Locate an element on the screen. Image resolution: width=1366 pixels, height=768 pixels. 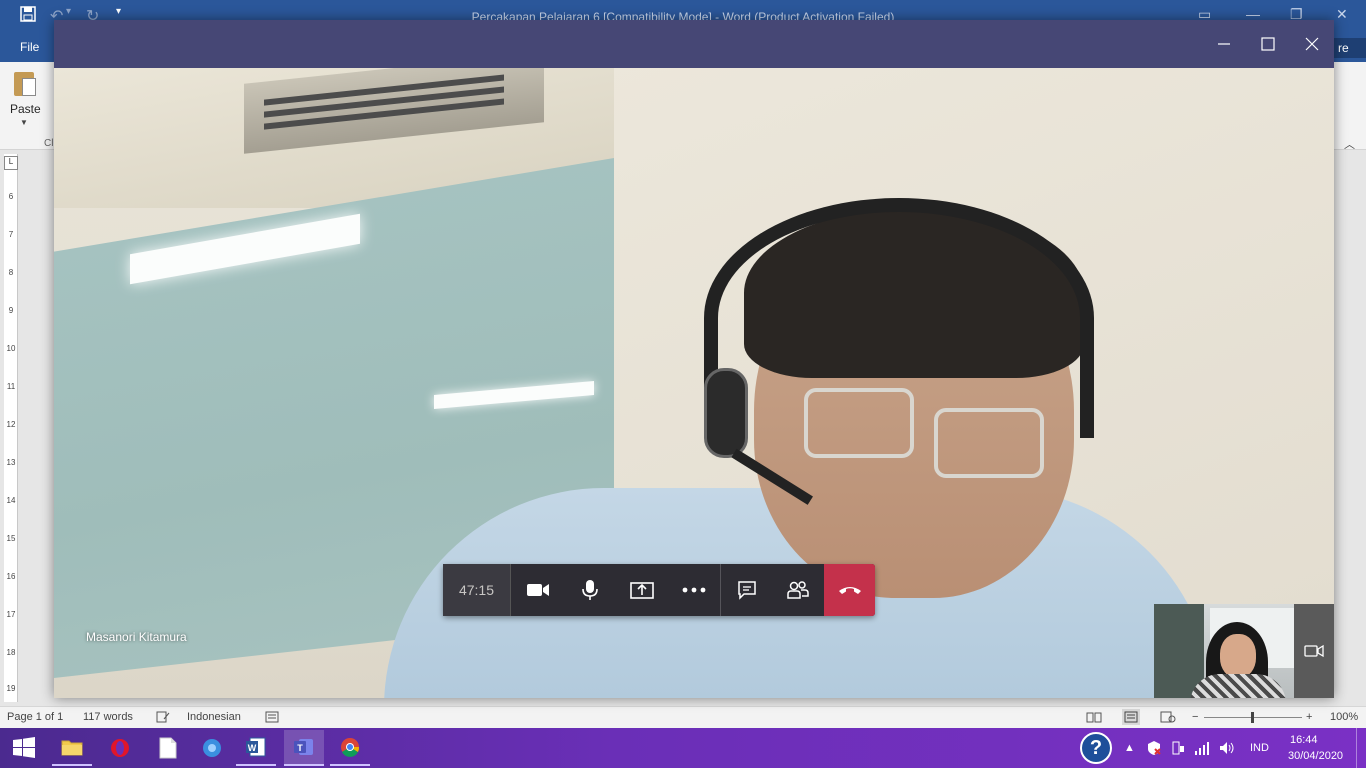
ruler-tick: 17 is located at coordinates (11, 614).